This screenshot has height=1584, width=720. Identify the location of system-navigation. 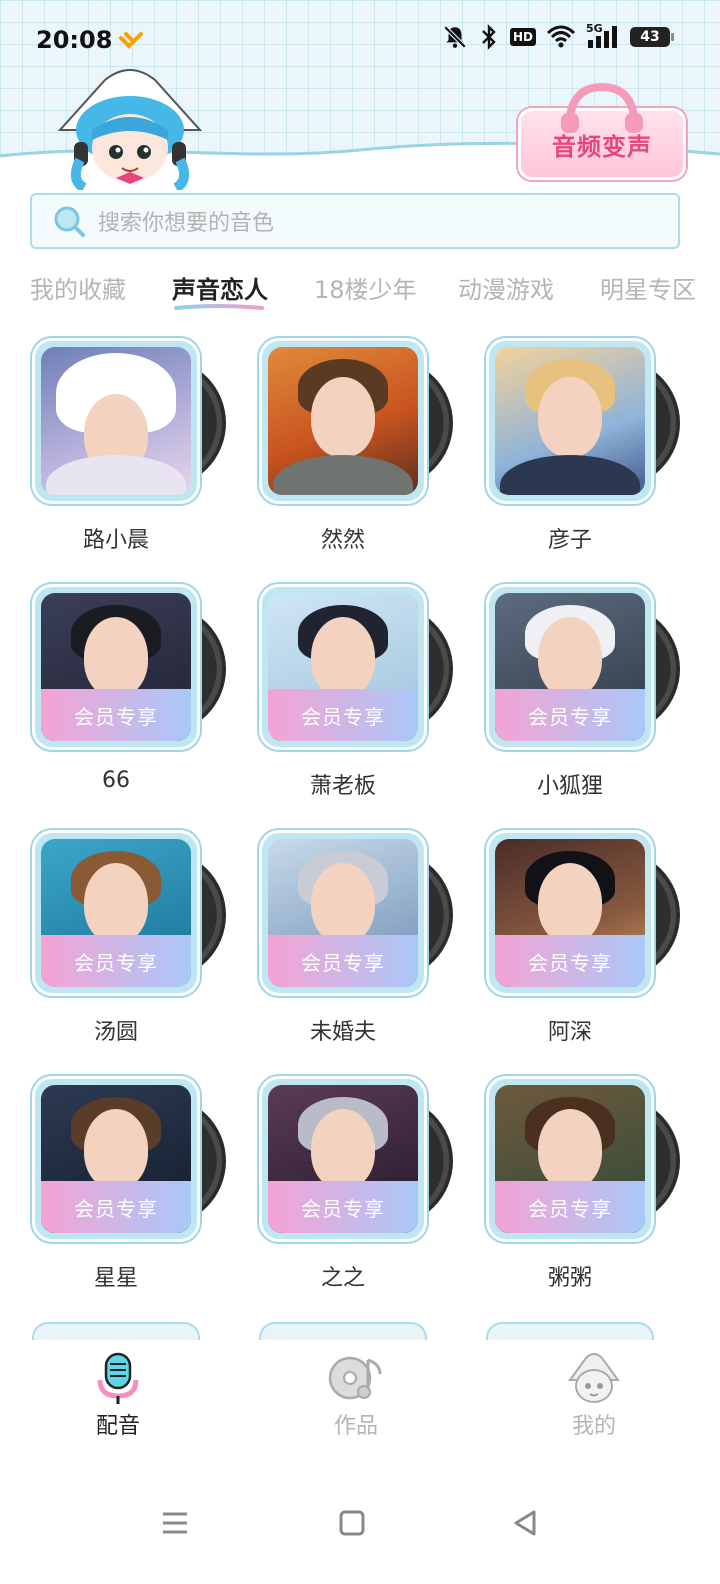
(360, 1525).